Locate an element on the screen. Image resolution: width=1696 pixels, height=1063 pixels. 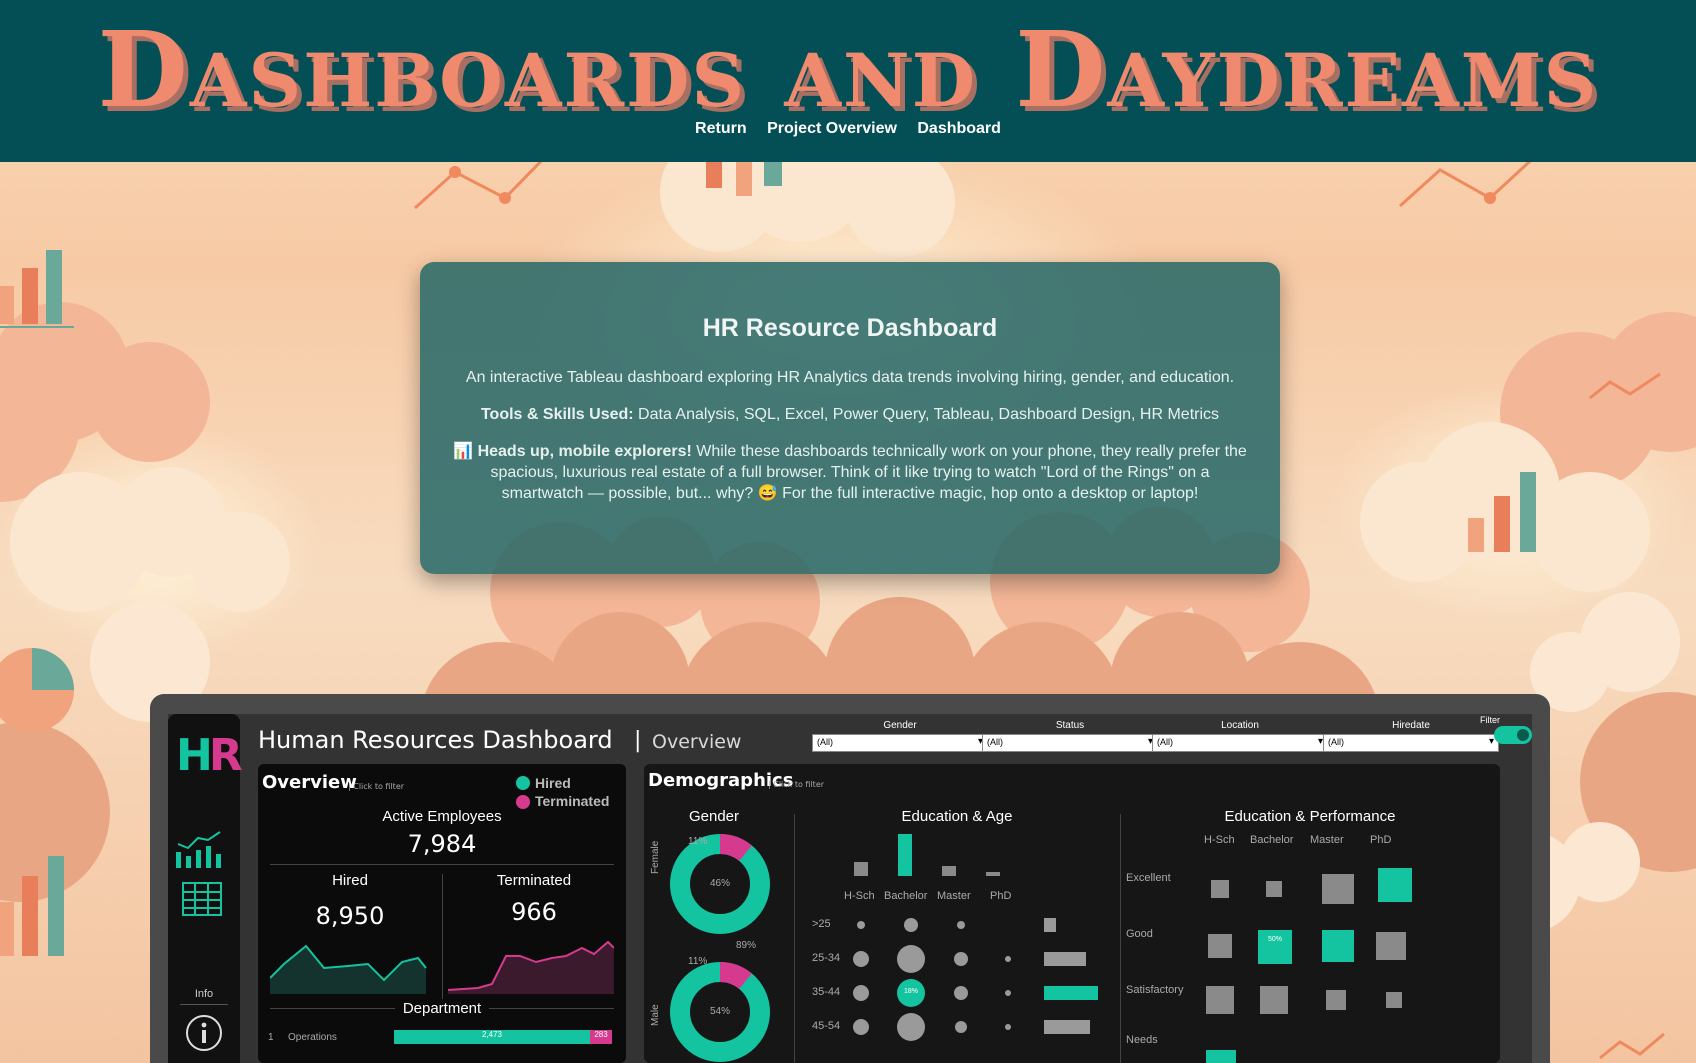
hiredate-filter: Hiredate (All) is located at coordinates (1411, 736).